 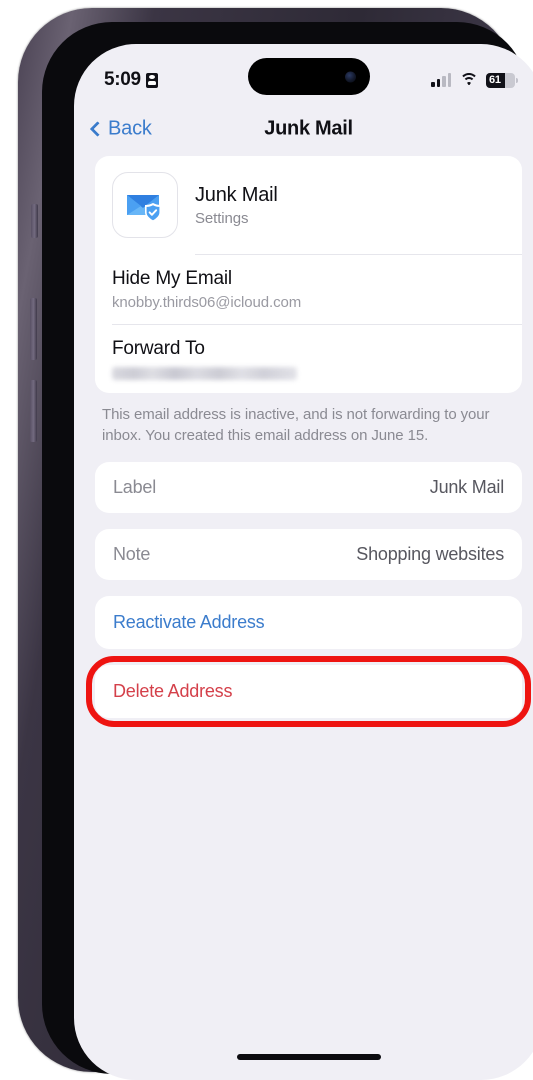 I want to click on mute-switch-button, so click(x=34, y=221).